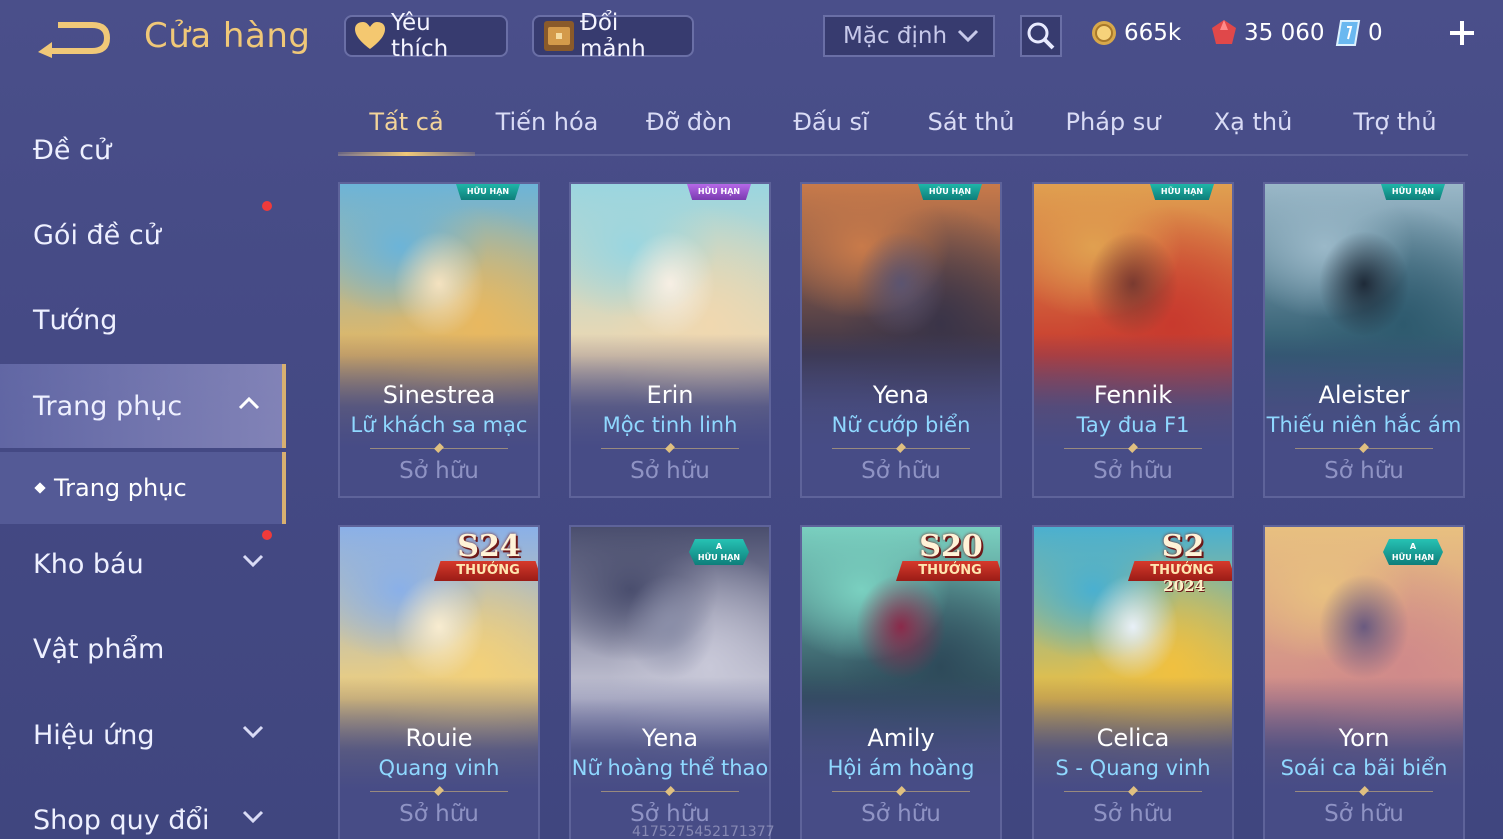 This screenshot has height=839, width=1503. What do you see at coordinates (419, 36) in the screenshot?
I see `favorites-label: Yêu thích` at bounding box center [419, 36].